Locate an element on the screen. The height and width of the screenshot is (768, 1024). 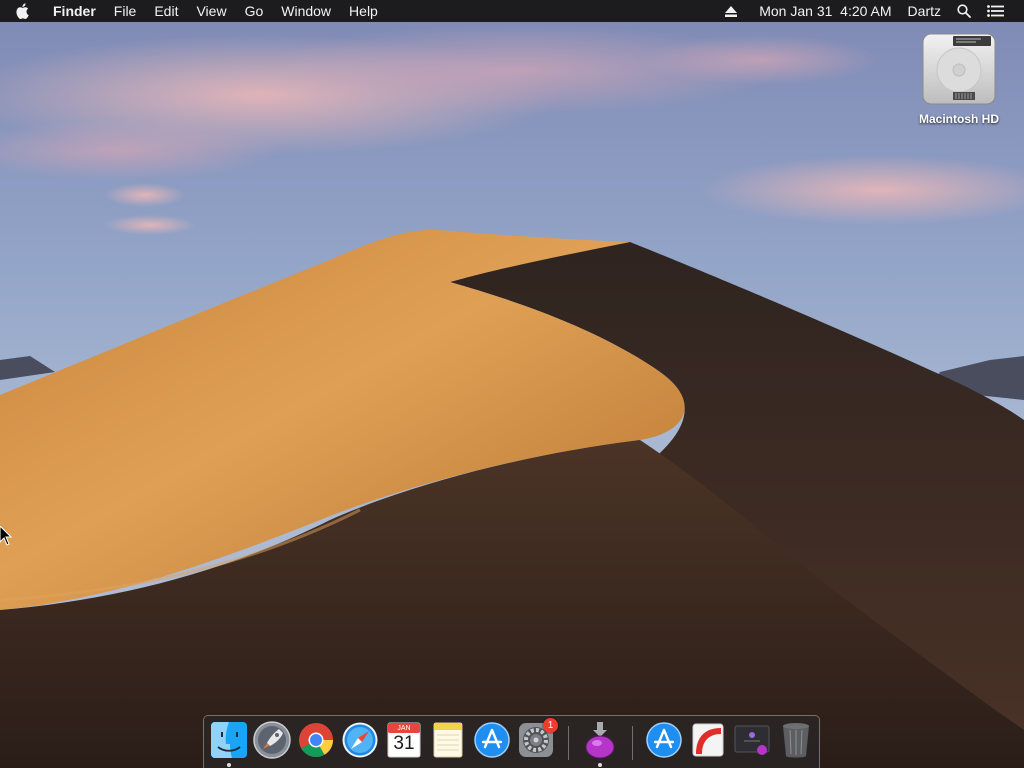
eject-icon is located at coordinates (731, 11).